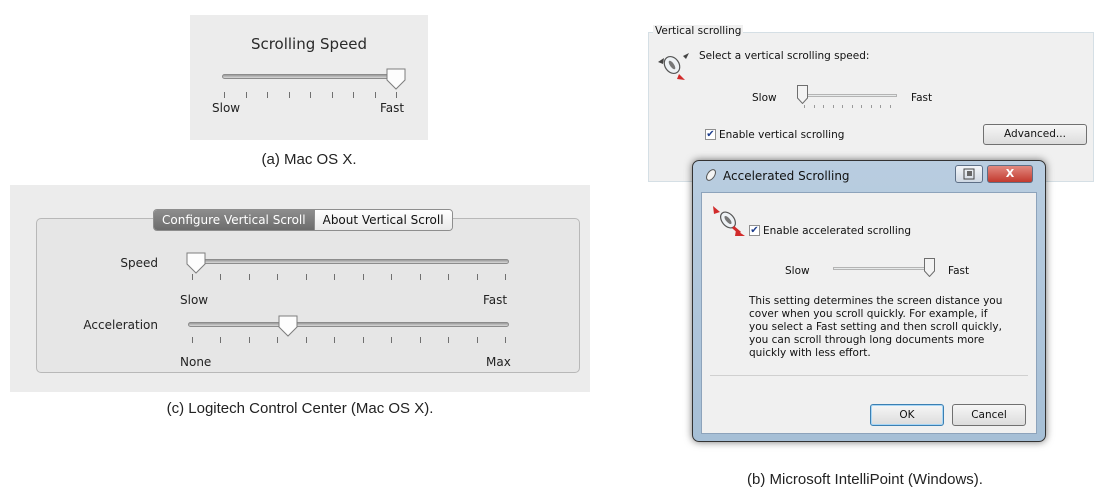 The height and width of the screenshot is (490, 1100). What do you see at coordinates (797, 271) in the screenshot?
I see `accel-slow-label: Slow` at bounding box center [797, 271].